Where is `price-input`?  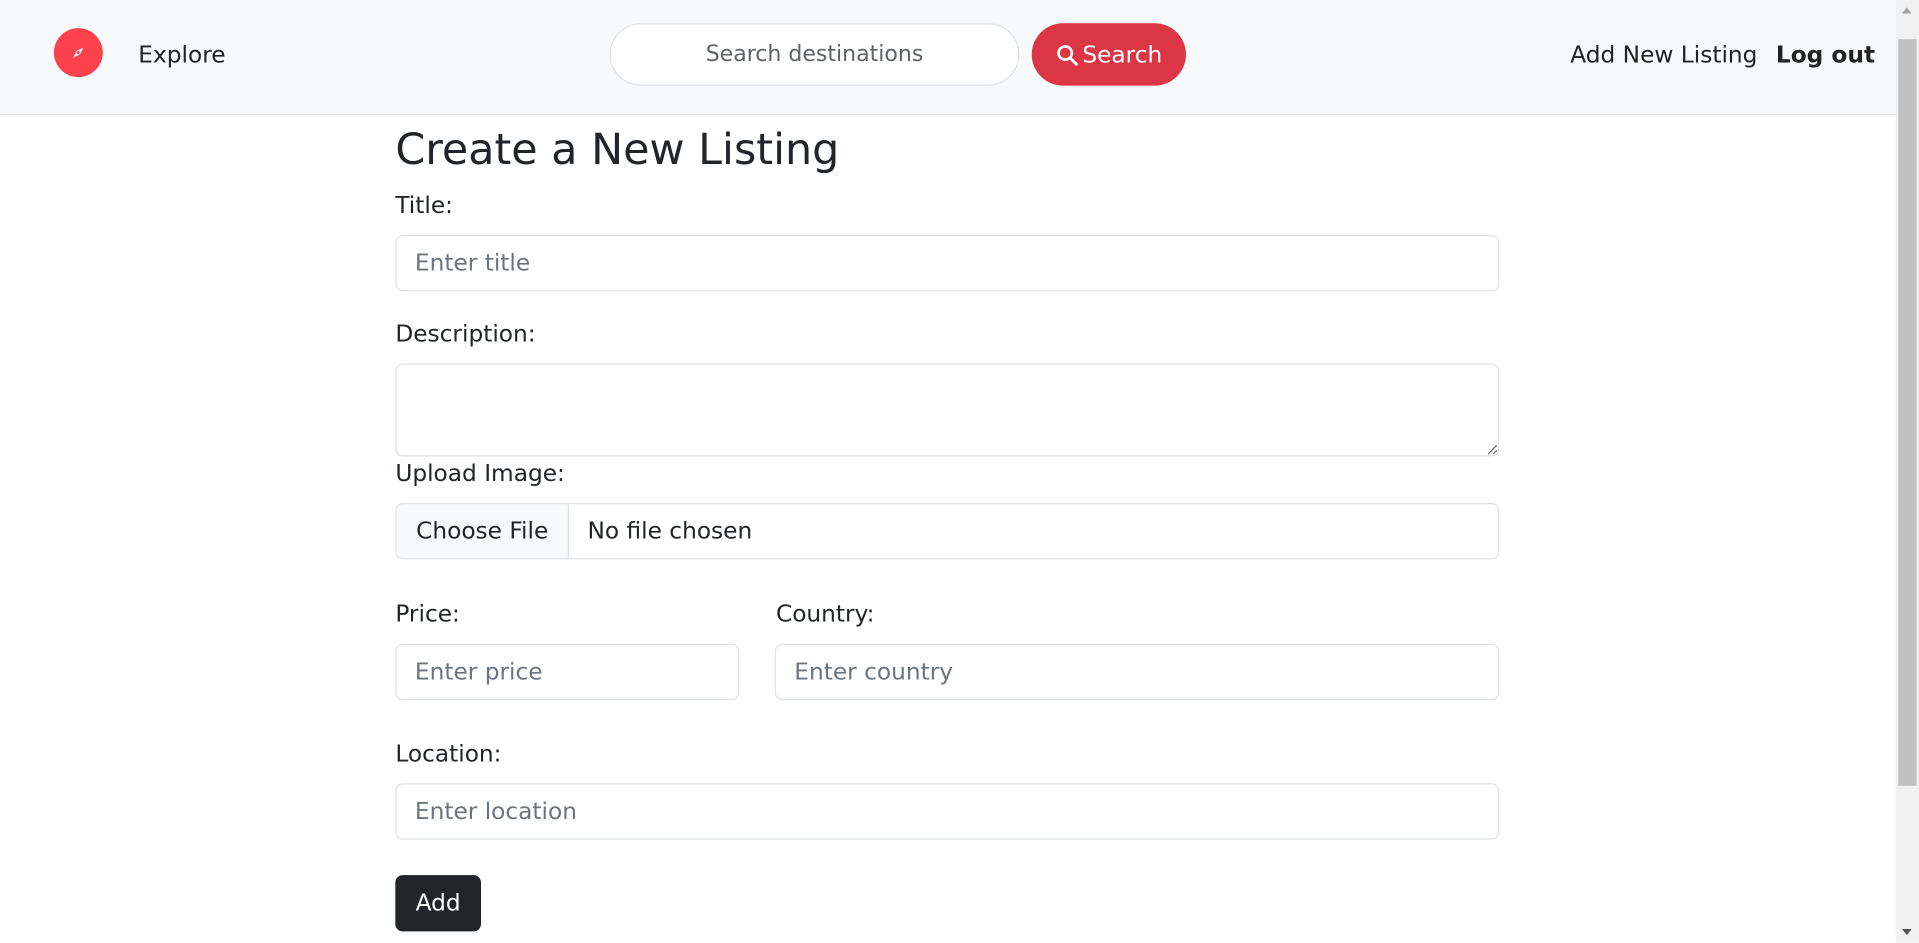
price-input is located at coordinates (567, 672).